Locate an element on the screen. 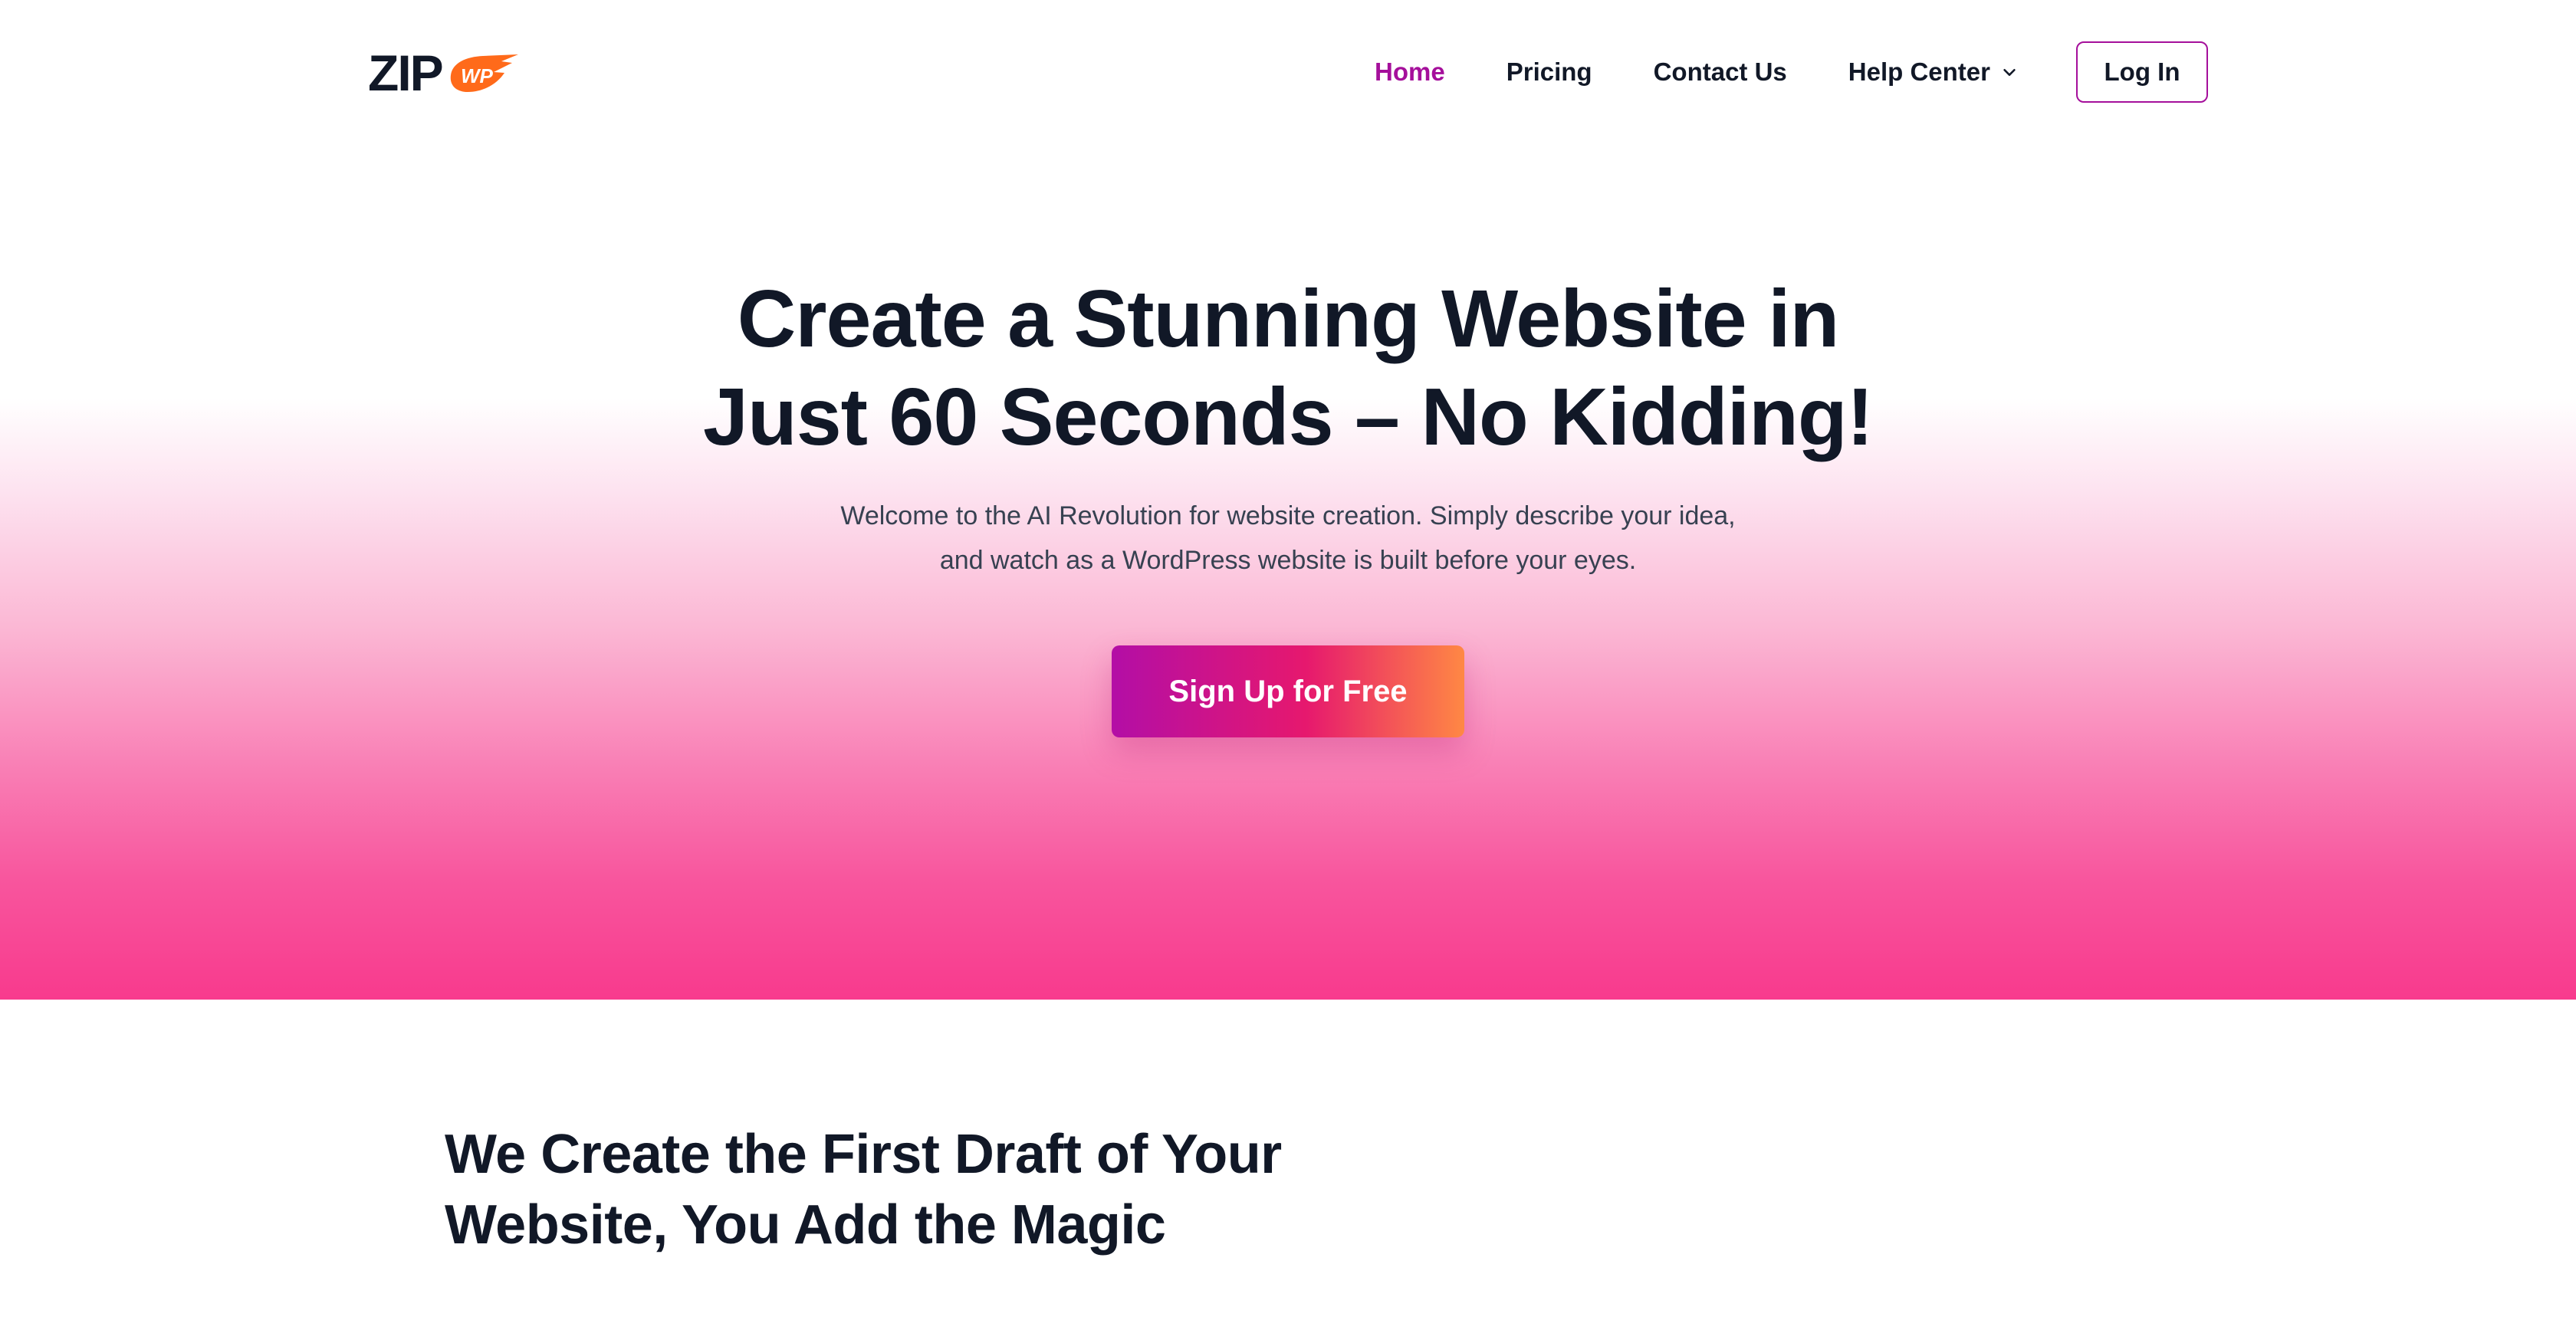  nav-home-label: Home is located at coordinates (1410, 72).